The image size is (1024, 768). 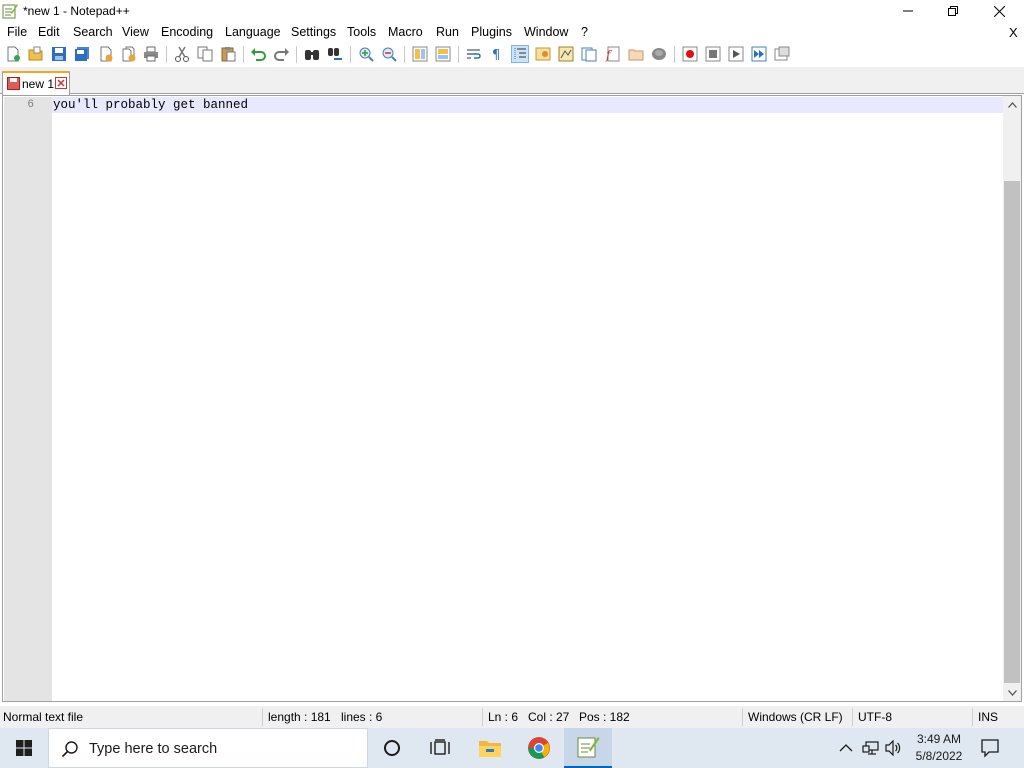 What do you see at coordinates (93, 32) in the screenshot?
I see `menu-search: Search` at bounding box center [93, 32].